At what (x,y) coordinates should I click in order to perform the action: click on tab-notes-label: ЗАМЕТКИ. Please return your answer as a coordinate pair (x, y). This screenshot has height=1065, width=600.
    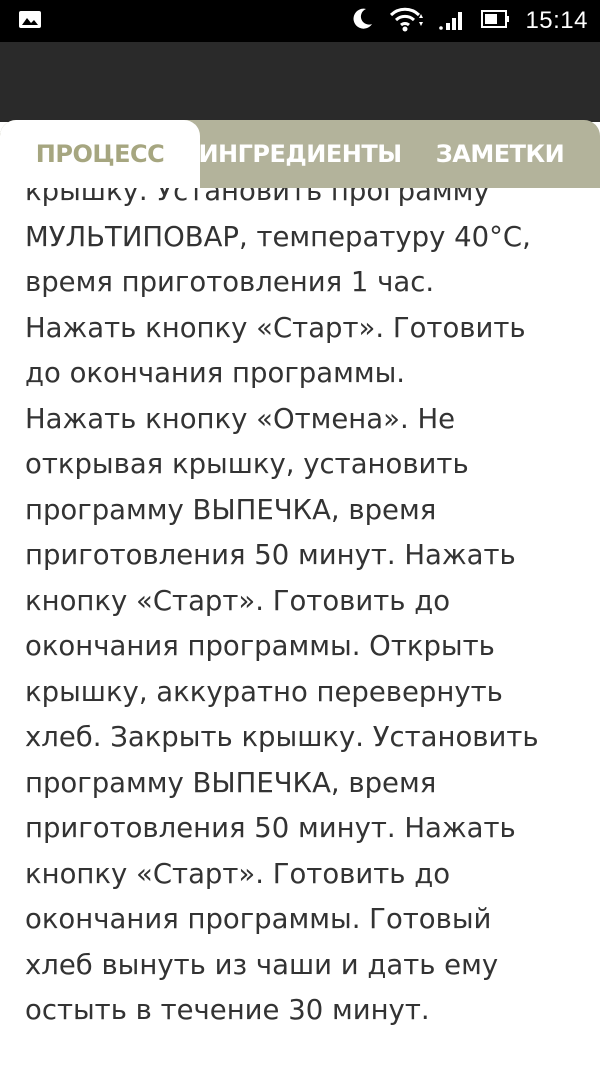
    Looking at the image, I should click on (500, 154).